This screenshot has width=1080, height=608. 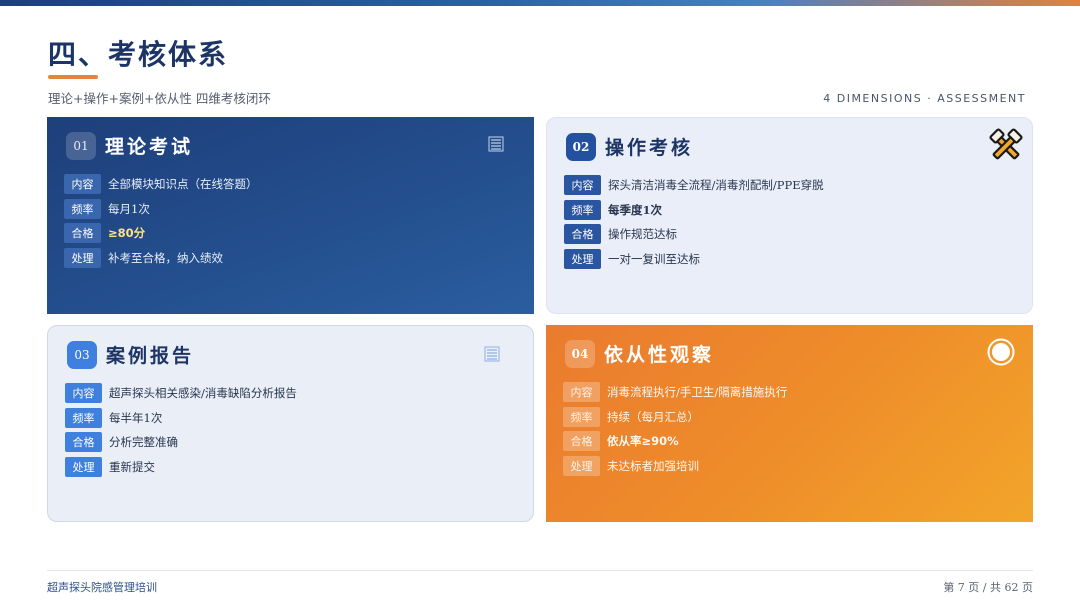 I want to click on row-value: 超声探头相关感染/消毒缺陷分析报告, so click(x=203, y=393).